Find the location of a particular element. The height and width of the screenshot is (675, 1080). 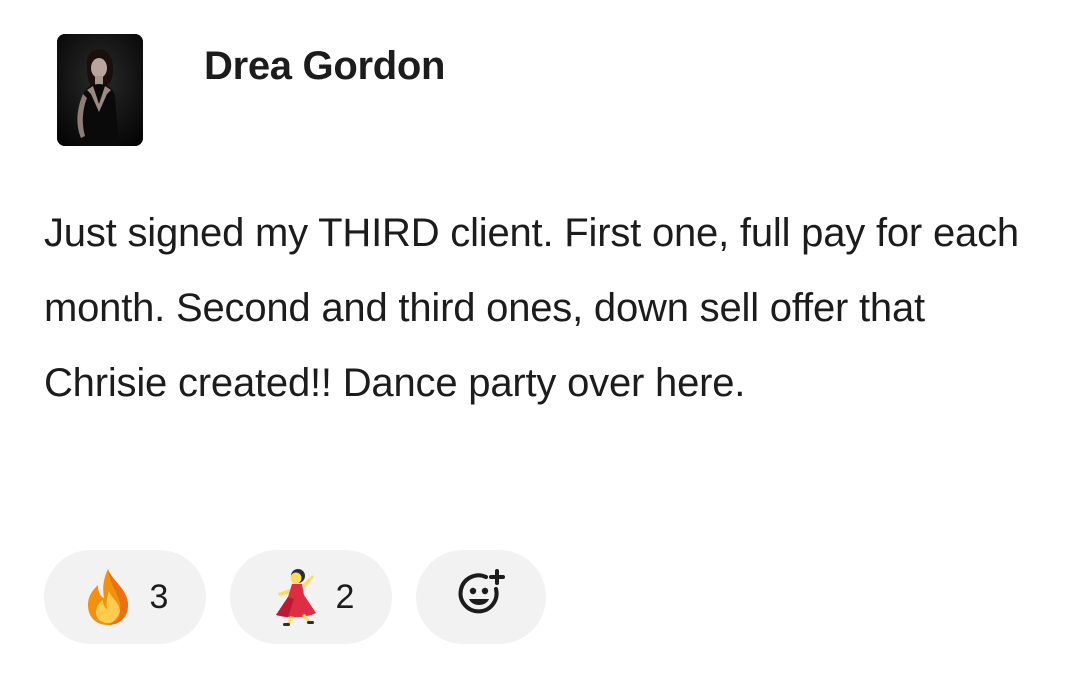

fire-emoji-icon is located at coordinates (108, 597).